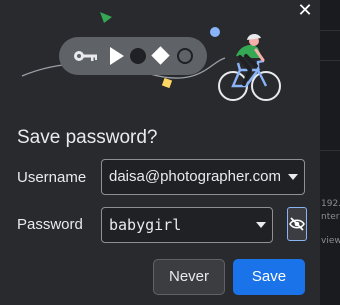  What do you see at coordinates (330, 217) in the screenshot?
I see `background-text: ntern` at bounding box center [330, 217].